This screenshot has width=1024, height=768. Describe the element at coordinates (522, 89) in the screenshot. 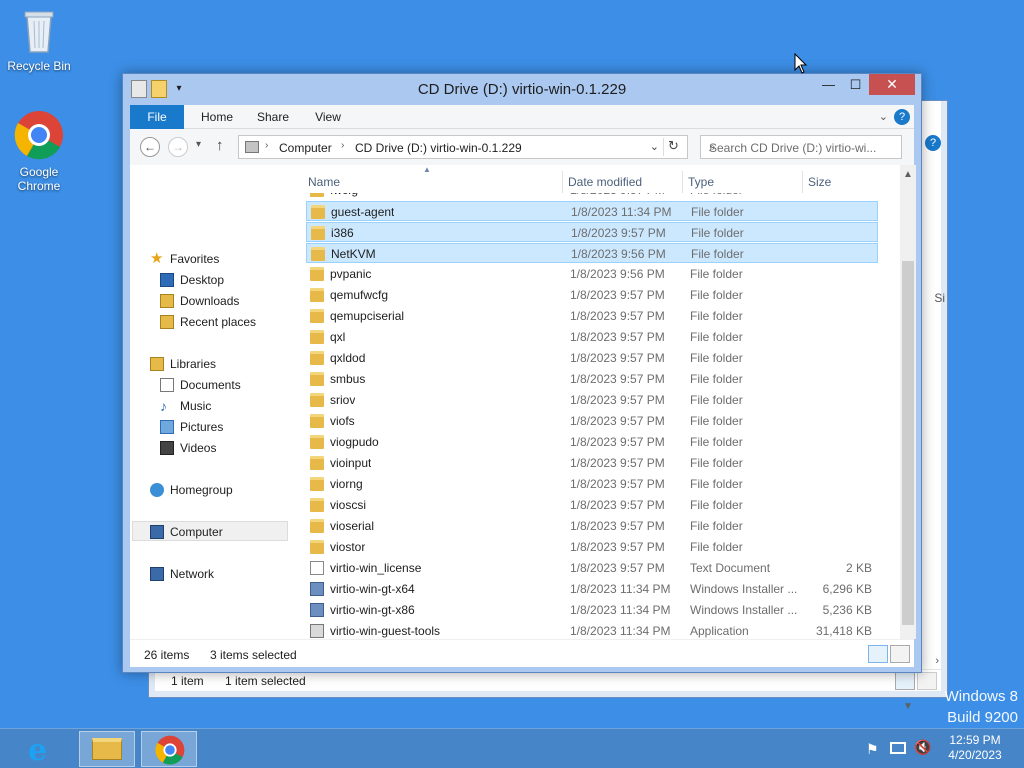

I see `title-bar: ▾ CD Drive (D:) virtio-win-0.1.229 — ☐ ✕` at that location.